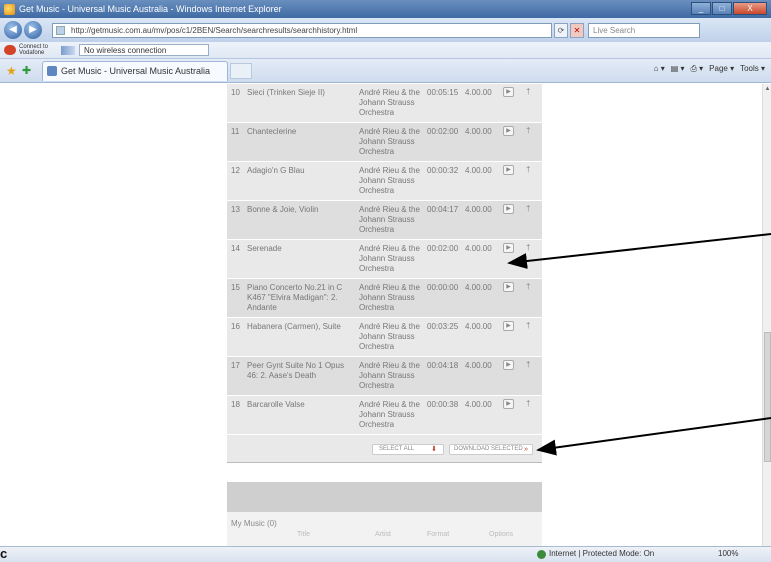 This screenshot has width=771, height=562. I want to click on track-number: 10, so click(235, 92).